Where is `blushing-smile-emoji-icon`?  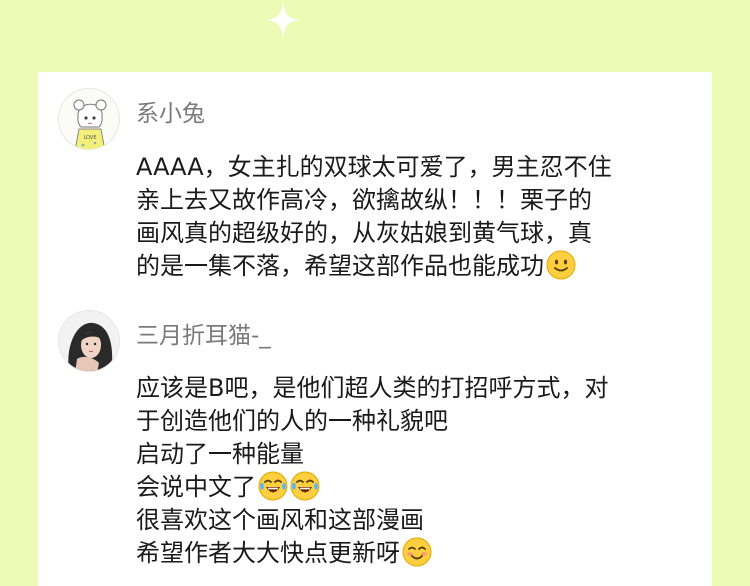 blushing-smile-emoji-icon is located at coordinates (417, 552).